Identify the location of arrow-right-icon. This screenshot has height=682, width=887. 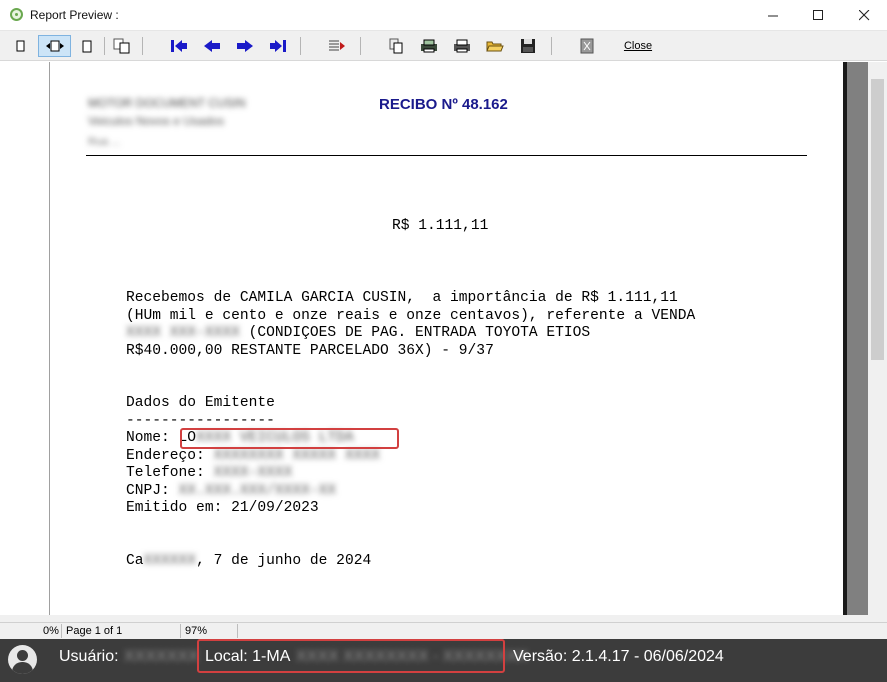
(245, 46).